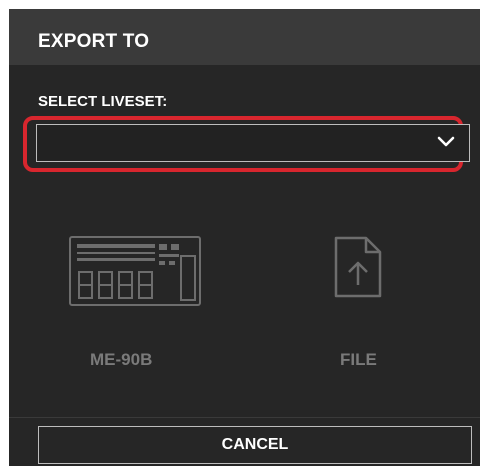 The image size is (489, 466). Describe the element at coordinates (121, 359) in the screenshot. I see `me90b-label: ME-90B` at that location.